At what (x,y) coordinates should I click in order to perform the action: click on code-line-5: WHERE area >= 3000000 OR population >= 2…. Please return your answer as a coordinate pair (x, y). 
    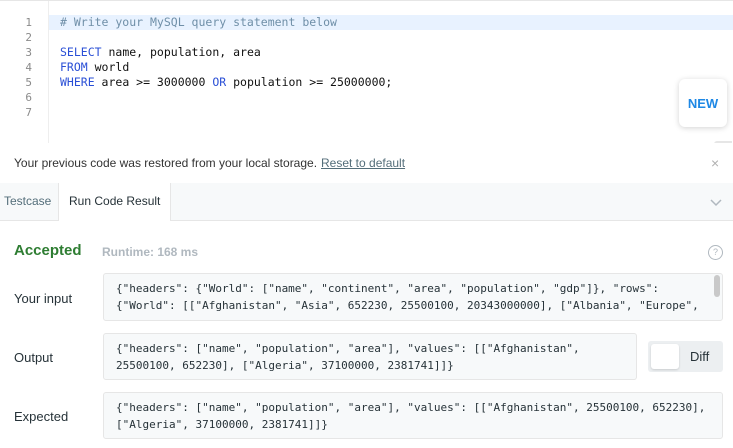
    Looking at the image, I should click on (226, 82).